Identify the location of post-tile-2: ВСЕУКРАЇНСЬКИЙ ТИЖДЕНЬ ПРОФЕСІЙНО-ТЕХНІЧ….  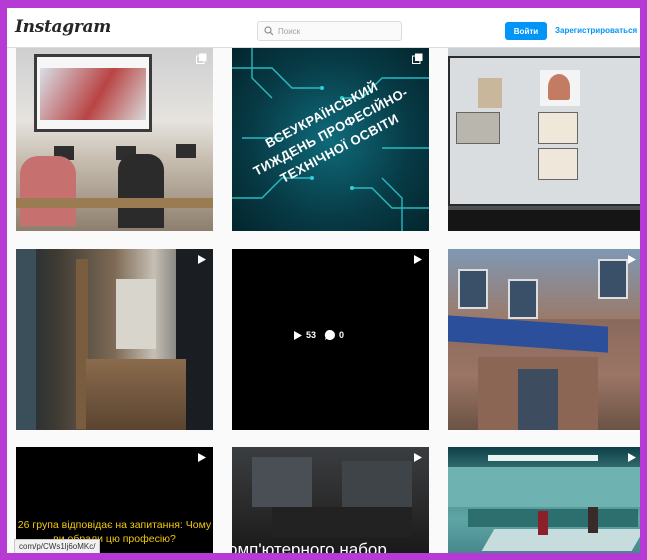
(330, 139).